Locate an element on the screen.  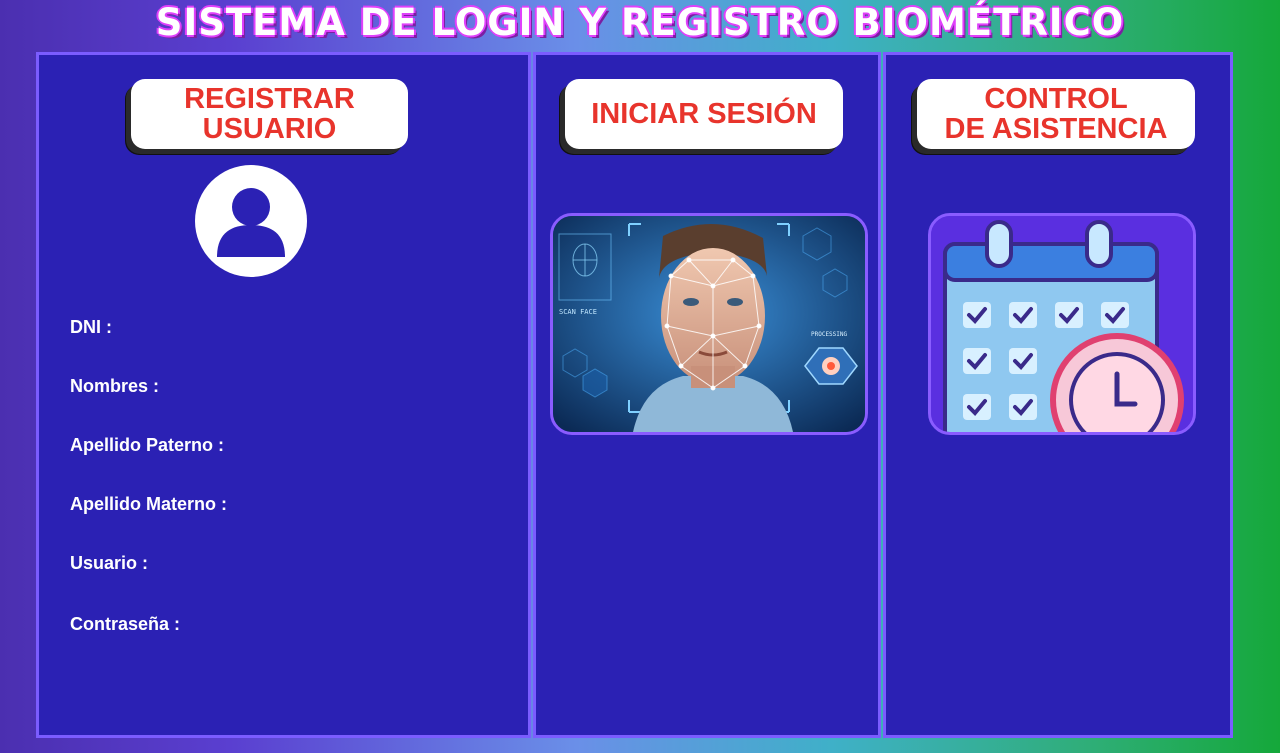
face-scan-image: SCAN FACE PROCESSING is located at coordinates (709, 324).